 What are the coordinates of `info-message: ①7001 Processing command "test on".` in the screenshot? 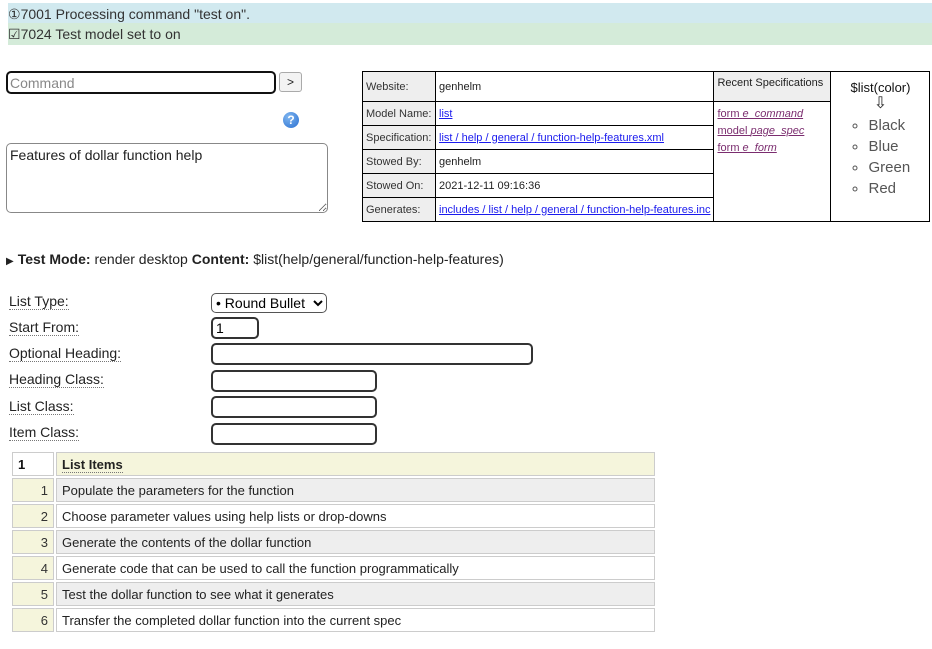 It's located at (470, 14).